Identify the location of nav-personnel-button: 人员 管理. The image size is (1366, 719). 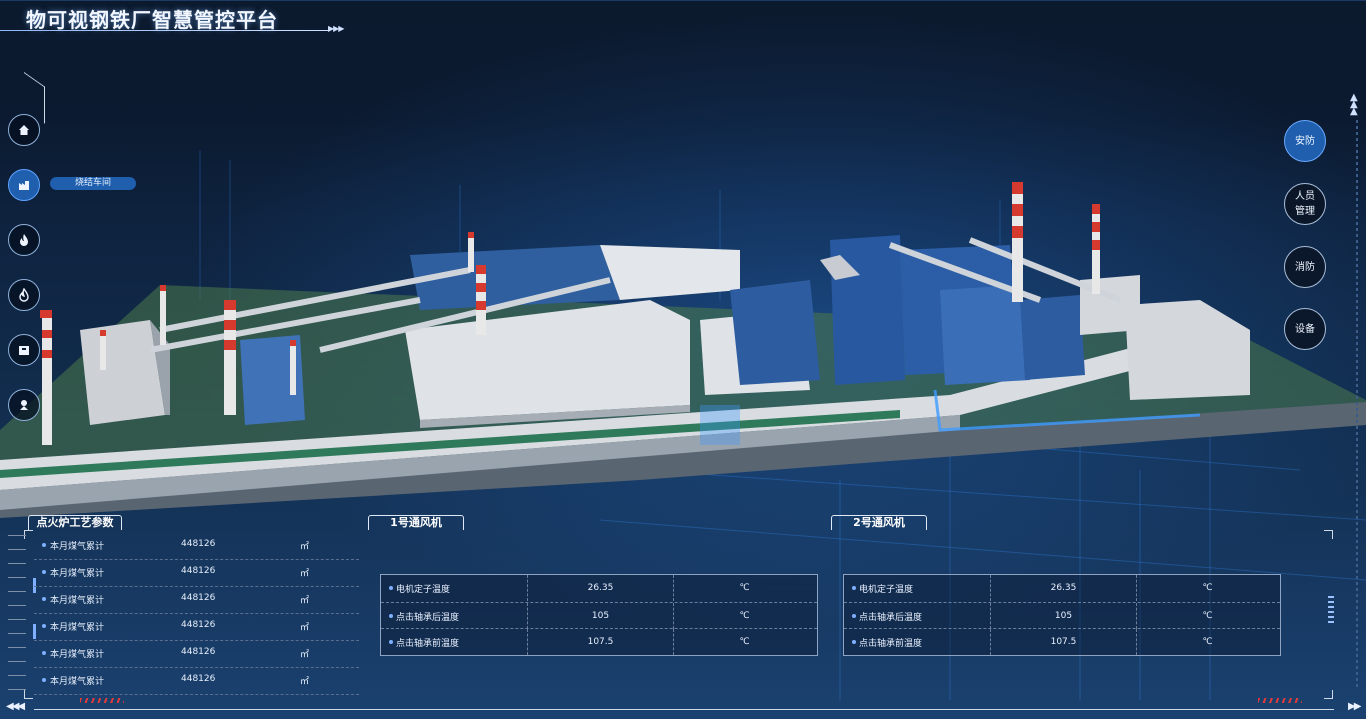
(1305, 204).